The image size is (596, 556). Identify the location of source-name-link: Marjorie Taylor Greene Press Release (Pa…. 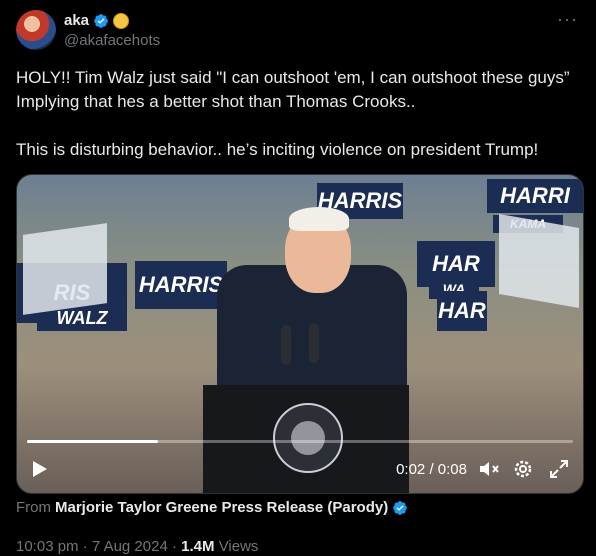
(221, 507).